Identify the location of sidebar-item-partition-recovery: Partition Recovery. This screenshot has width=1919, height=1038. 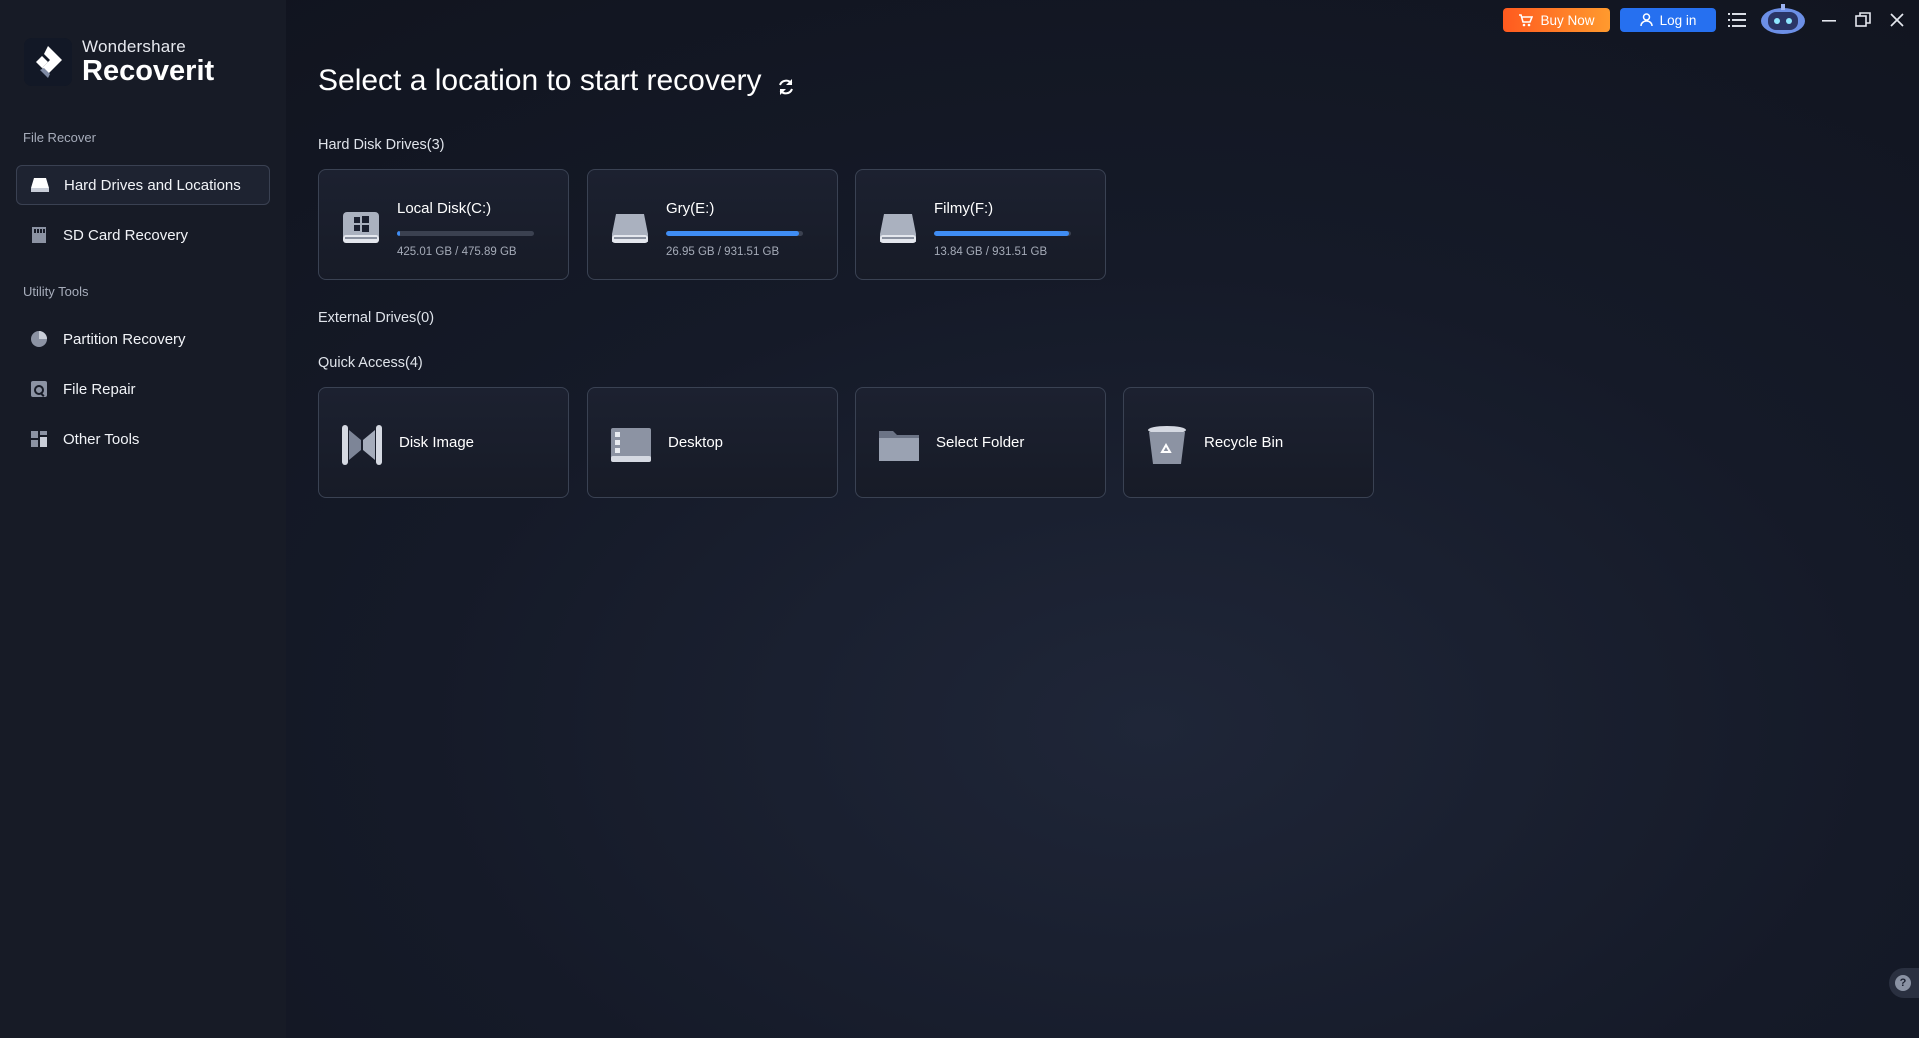
(143, 339).